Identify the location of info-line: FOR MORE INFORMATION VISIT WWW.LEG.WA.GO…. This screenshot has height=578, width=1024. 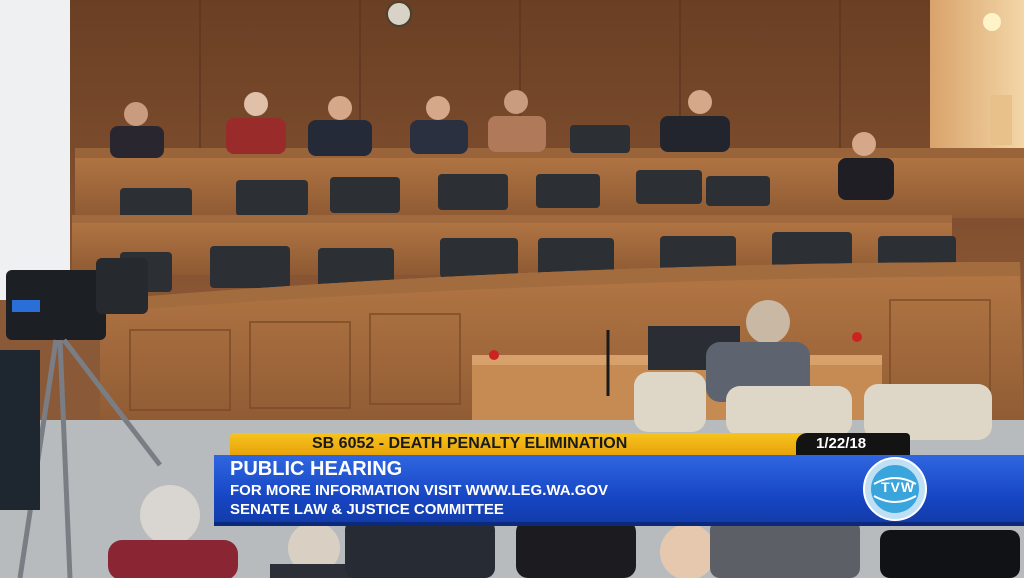
(419, 490).